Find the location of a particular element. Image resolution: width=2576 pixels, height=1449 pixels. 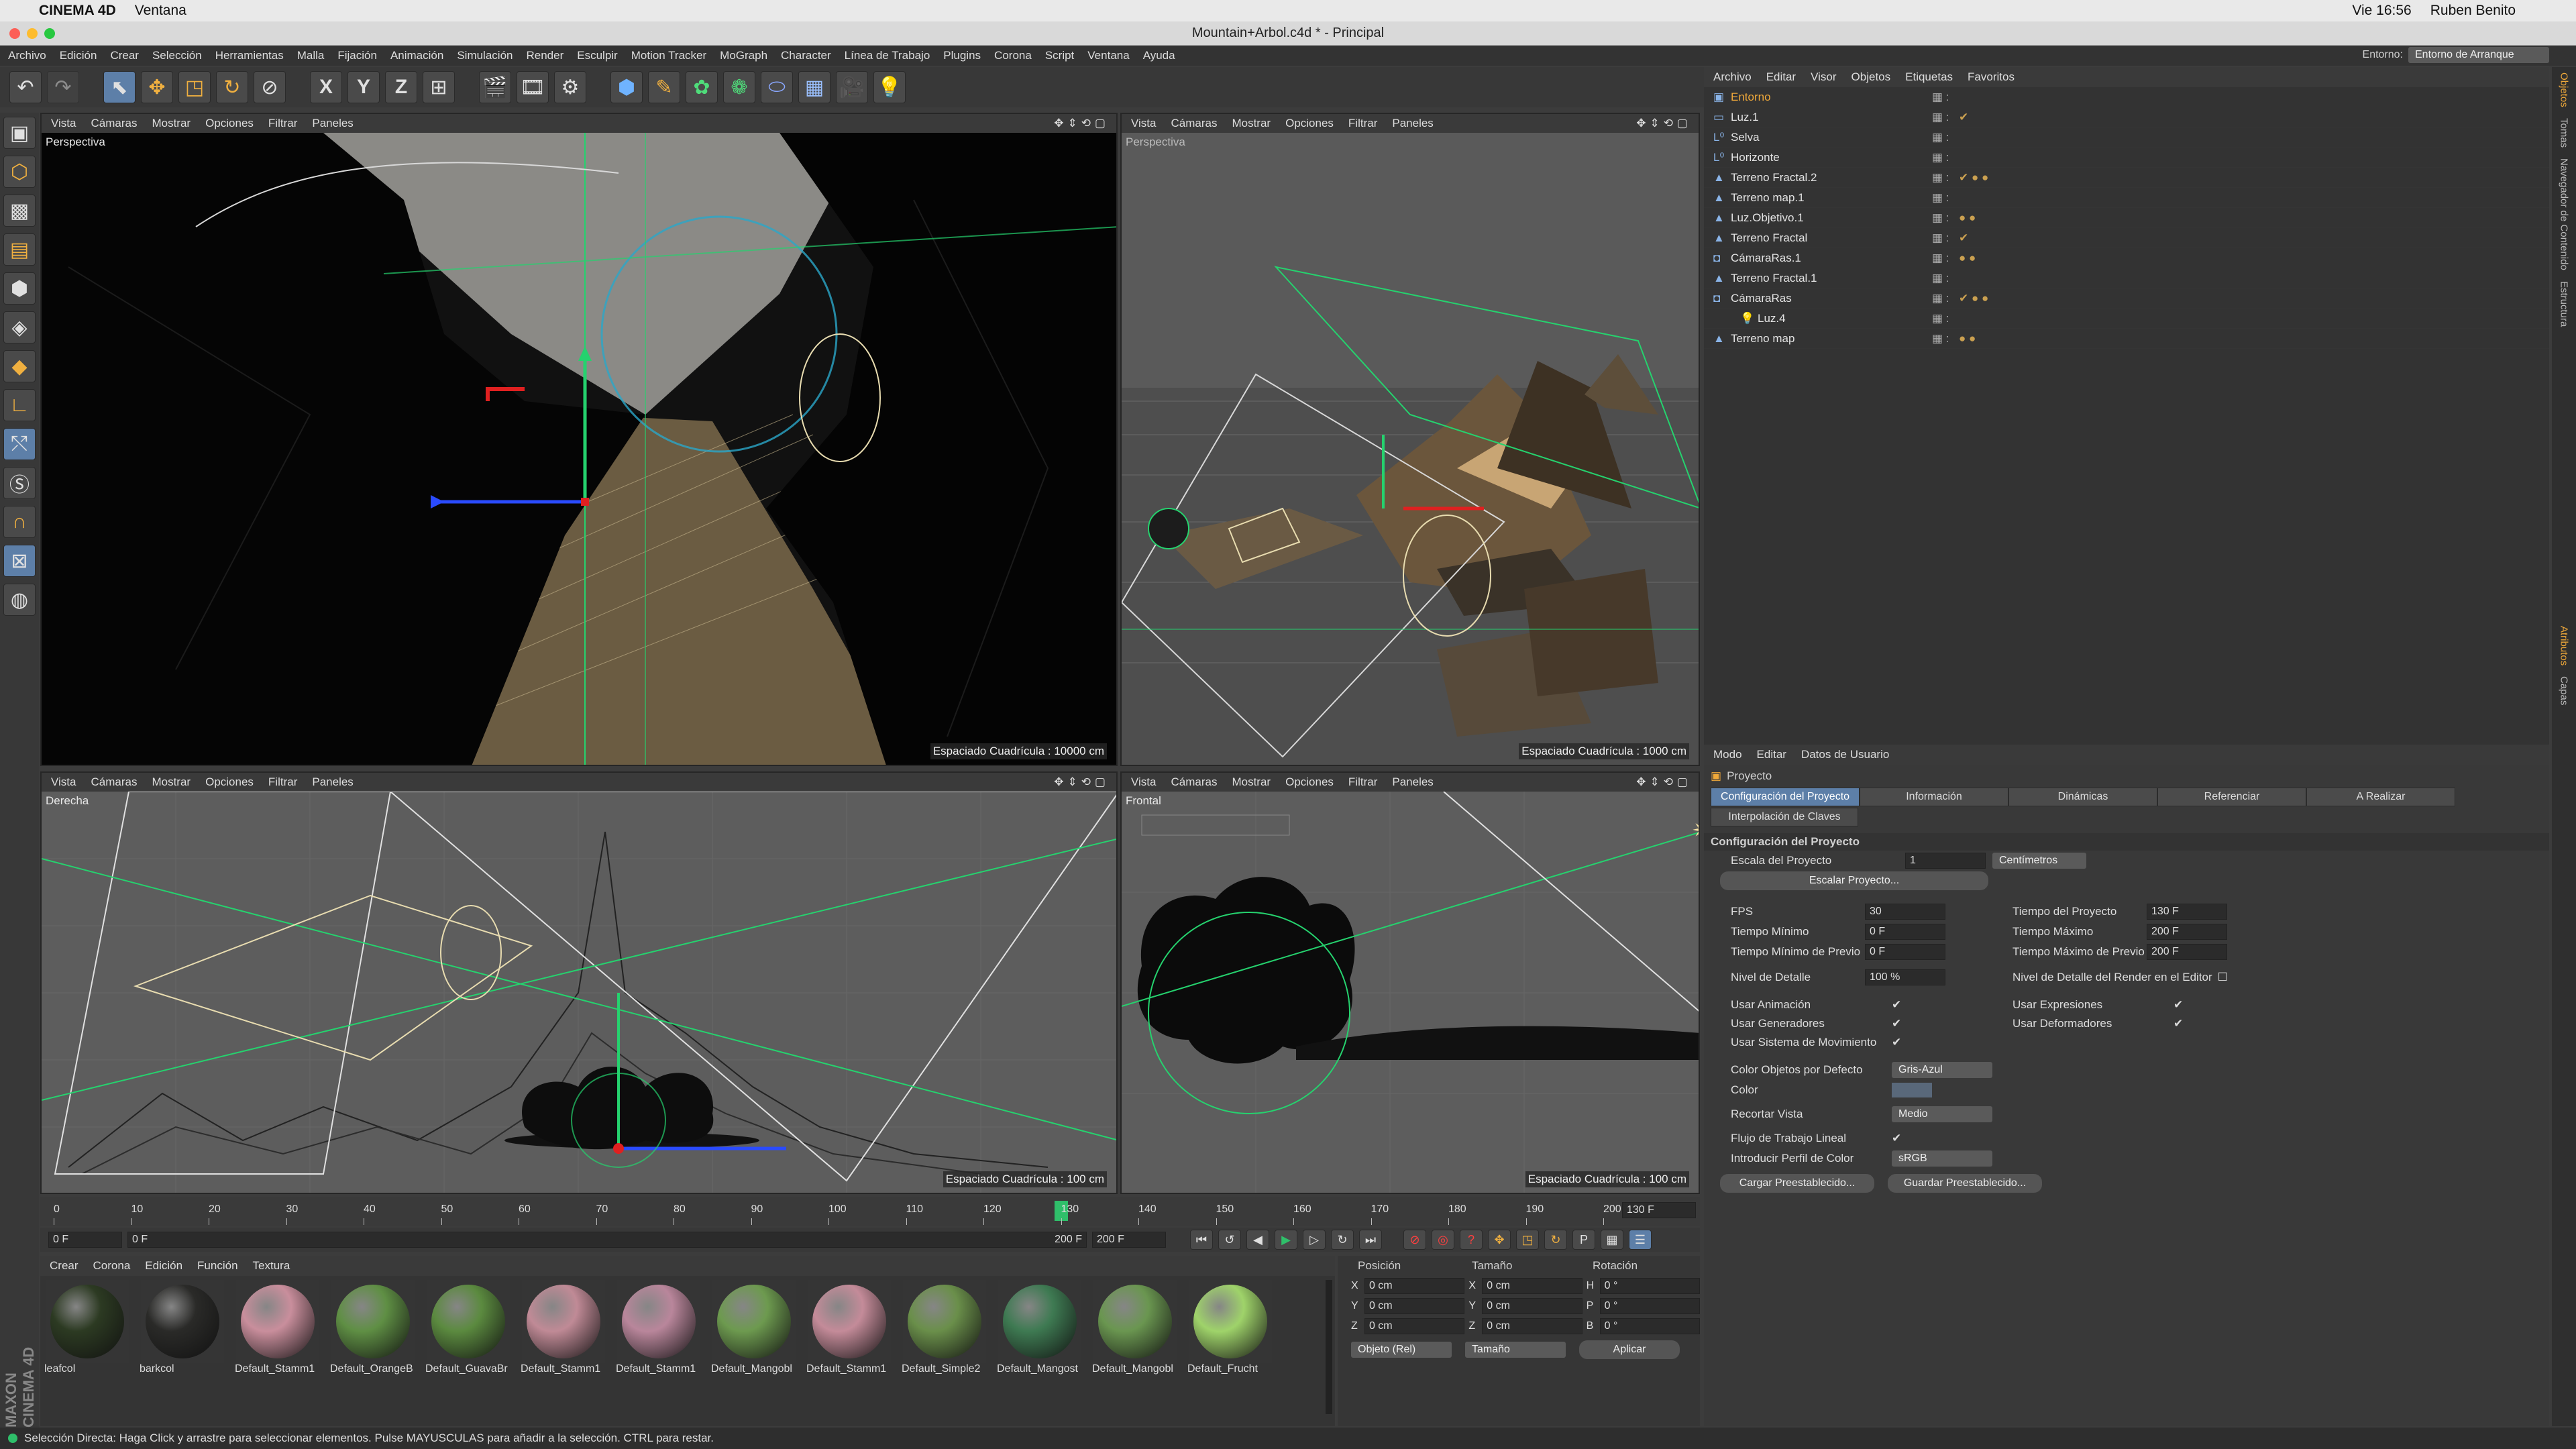

light-icon: 💡 is located at coordinates (889, 87).